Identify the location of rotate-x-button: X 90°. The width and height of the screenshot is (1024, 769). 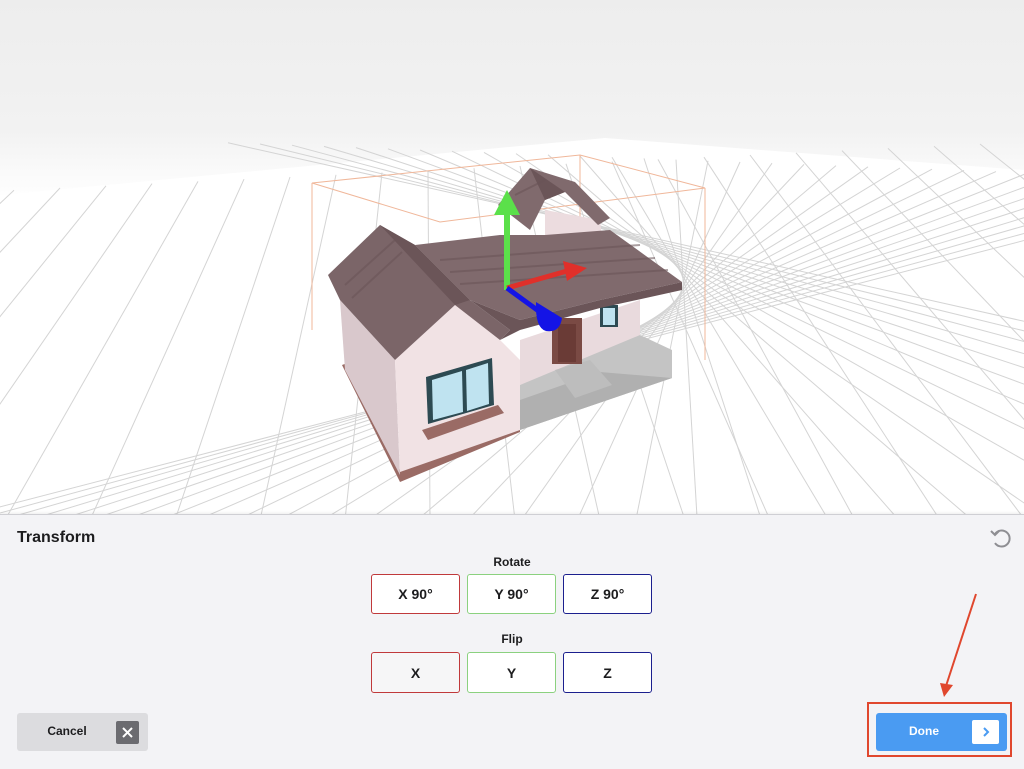
(415, 594).